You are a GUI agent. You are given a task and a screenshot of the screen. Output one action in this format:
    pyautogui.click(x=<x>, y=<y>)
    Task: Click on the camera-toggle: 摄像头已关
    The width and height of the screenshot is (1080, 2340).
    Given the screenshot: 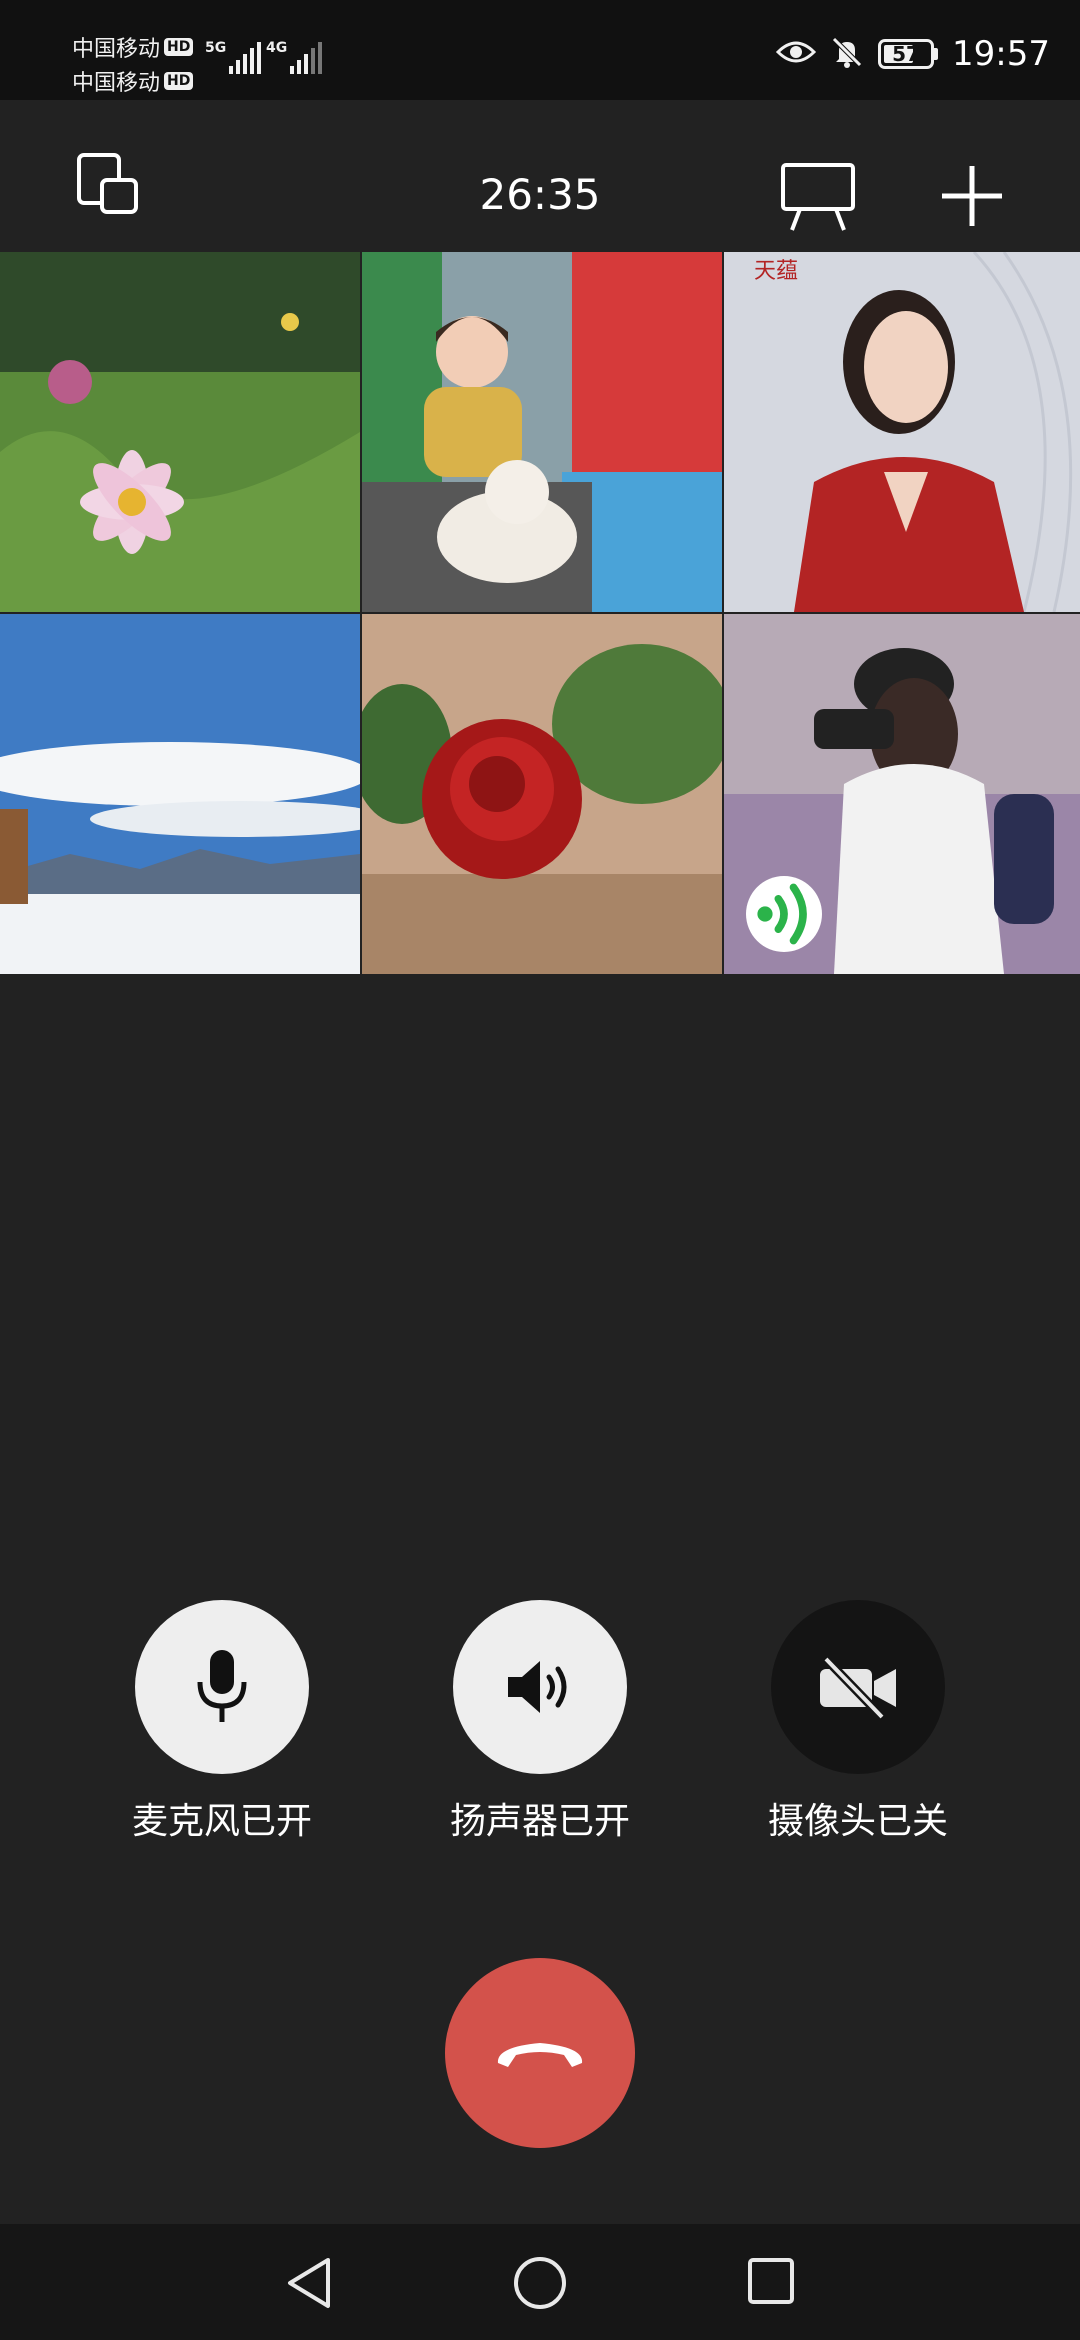 What is the action you would take?
    pyautogui.click(x=858, y=1722)
    